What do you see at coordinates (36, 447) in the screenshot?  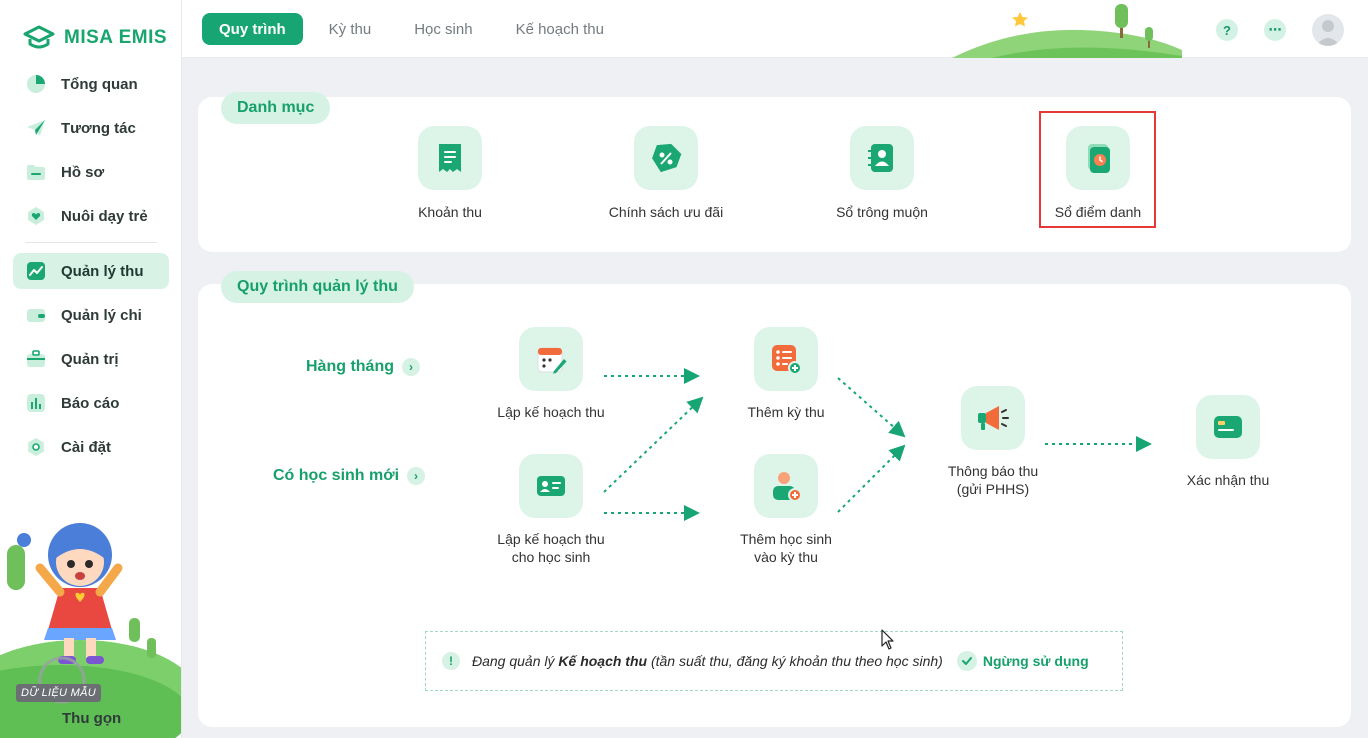 I see `gear-icon` at bounding box center [36, 447].